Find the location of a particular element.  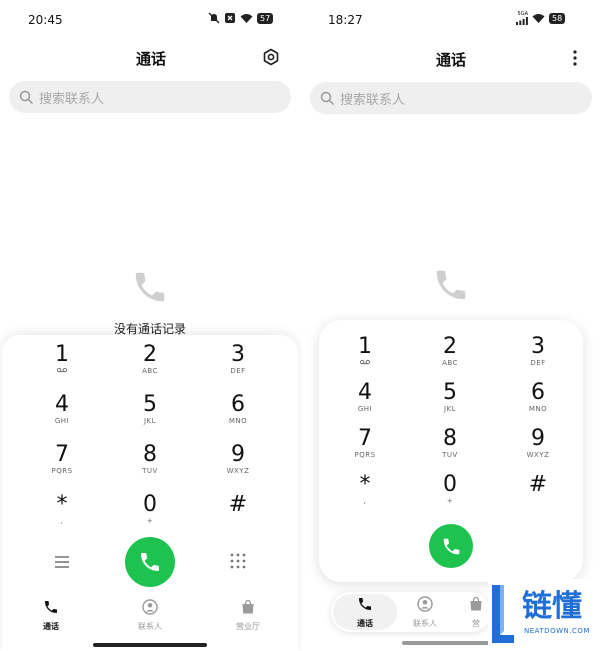

status-time: 20:45 is located at coordinates (45, 20).